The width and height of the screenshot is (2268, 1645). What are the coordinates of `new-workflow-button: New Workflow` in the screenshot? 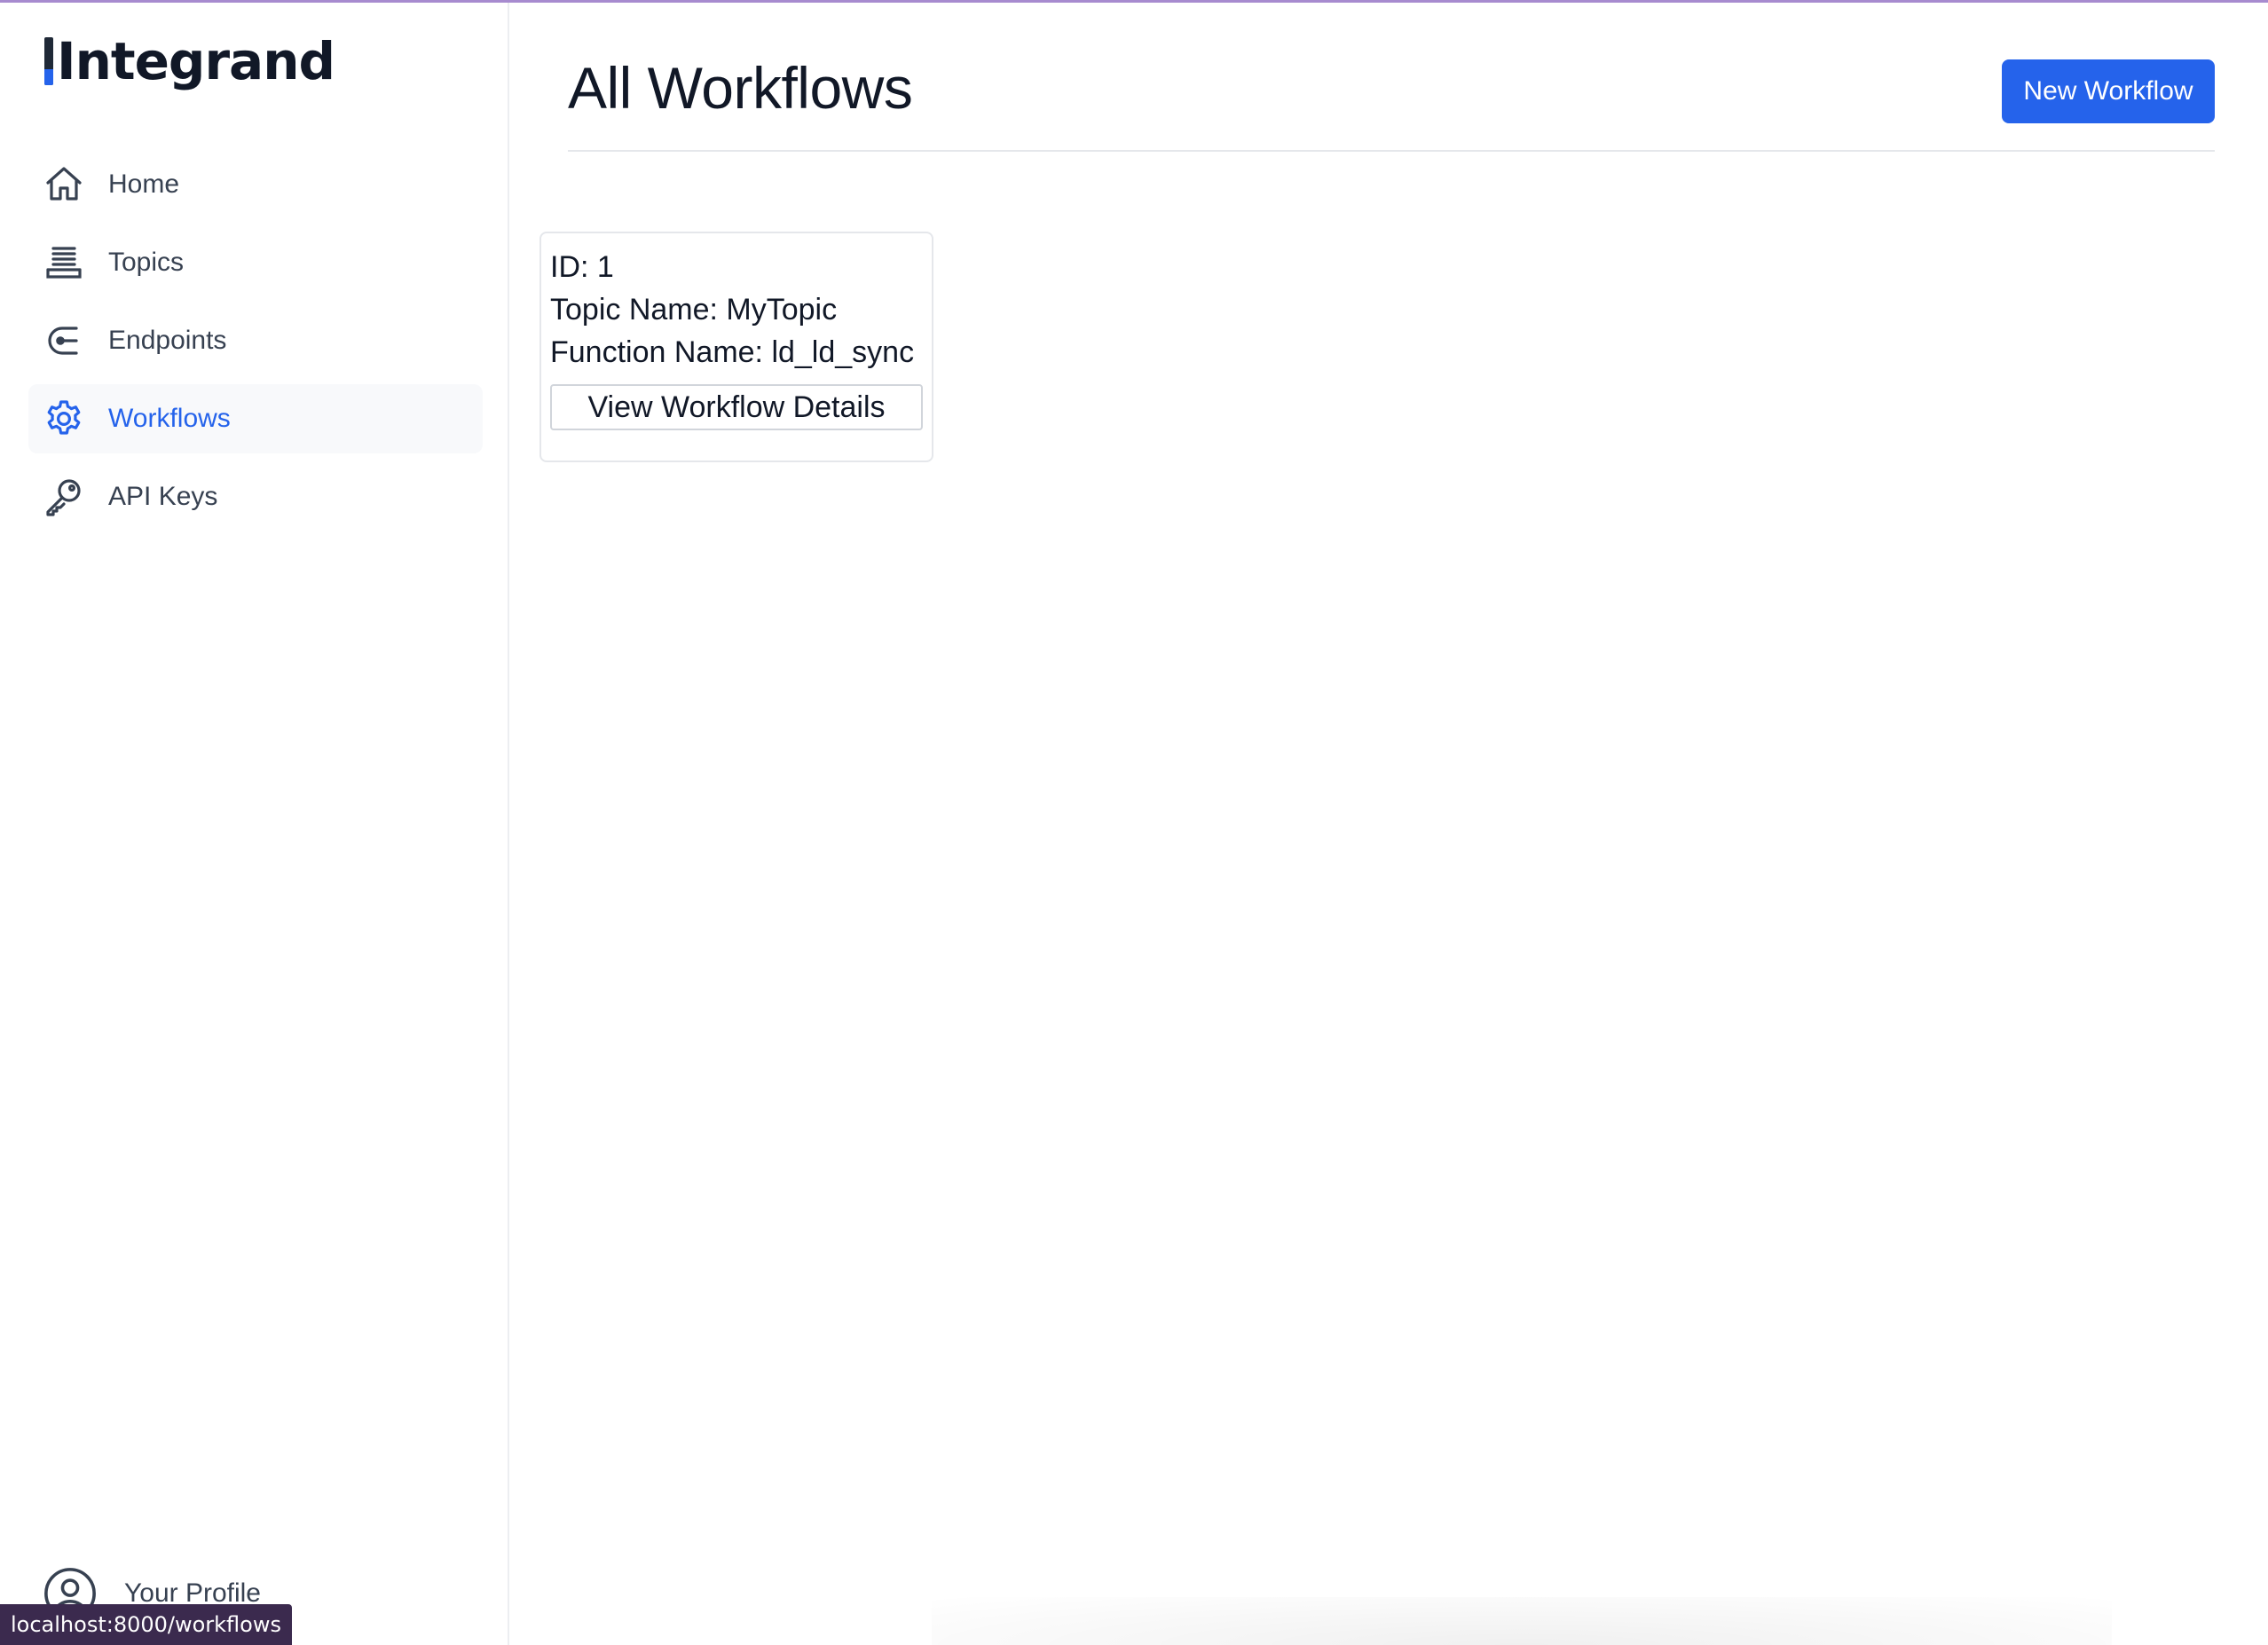 It's located at (2108, 91).